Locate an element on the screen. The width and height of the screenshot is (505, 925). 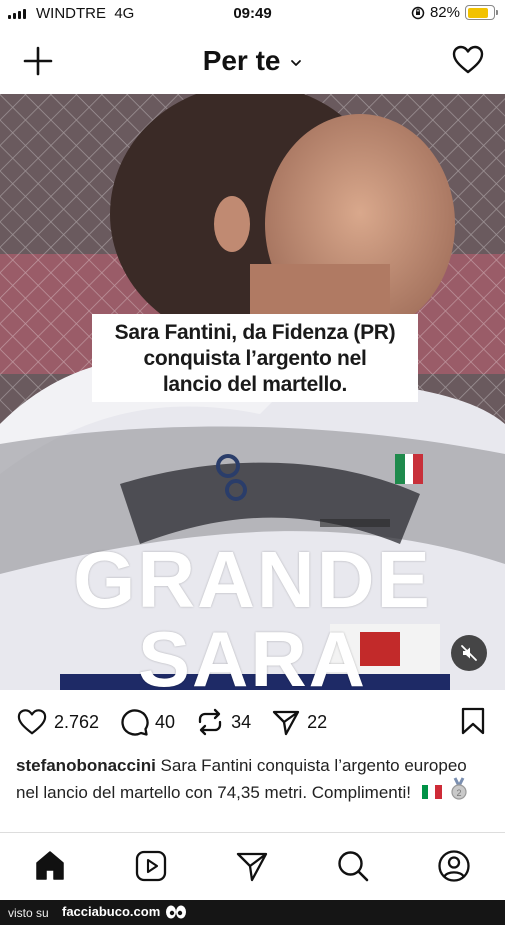
feed-header: Per te is located at coordinates (252, 62).